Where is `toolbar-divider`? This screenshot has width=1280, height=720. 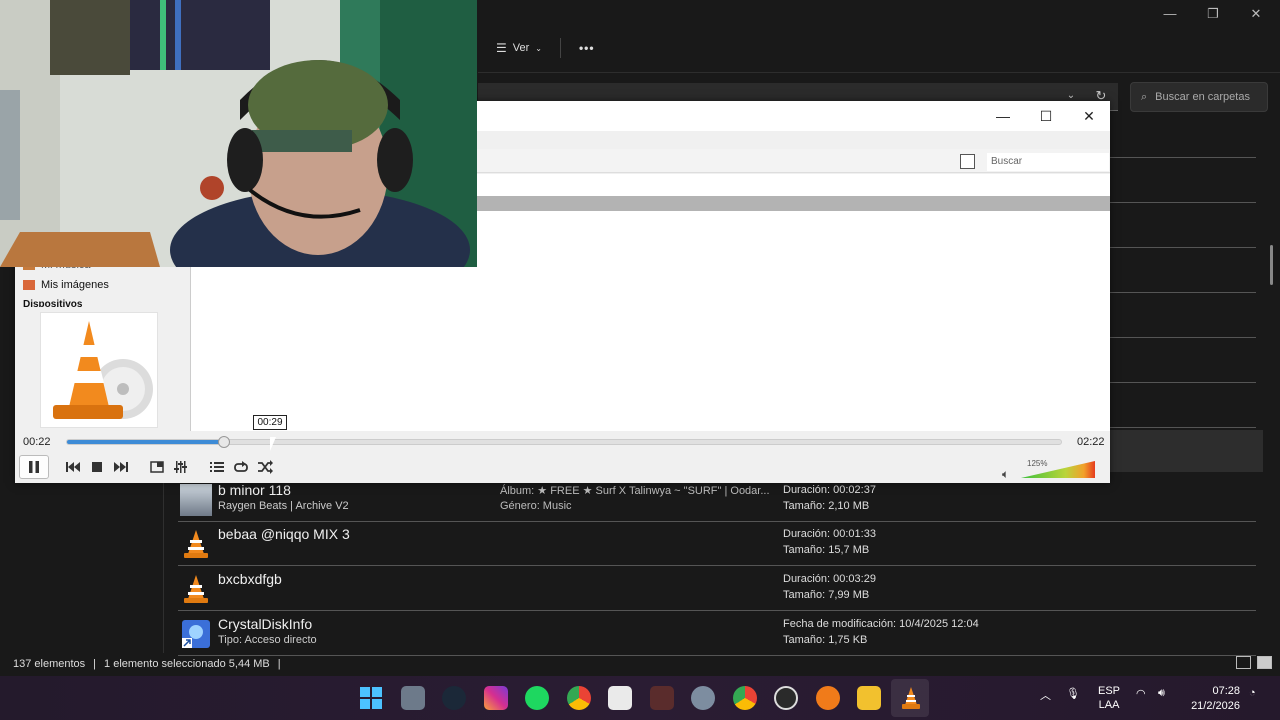
toolbar-divider is located at coordinates (560, 48).